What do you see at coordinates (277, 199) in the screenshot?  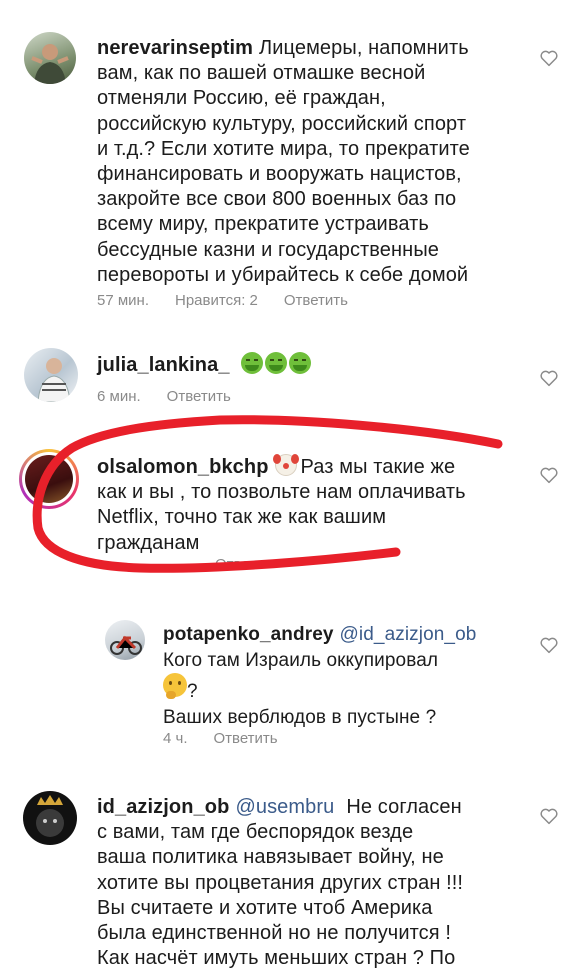 I see `comment-line: закройте все свои 800 военных баз по` at bounding box center [277, 199].